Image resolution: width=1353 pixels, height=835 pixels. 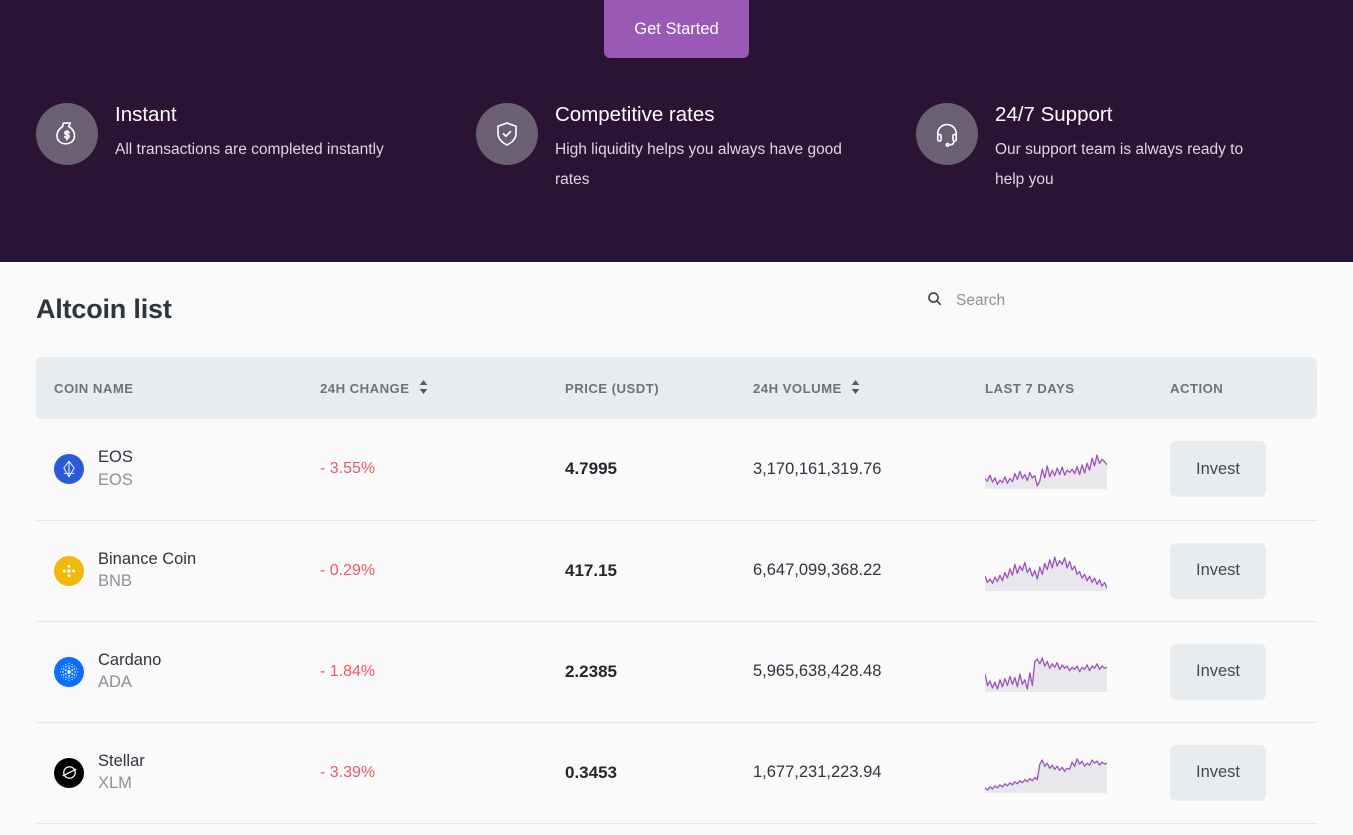 I want to click on feature-title: Competitive rates, so click(x=635, y=114).